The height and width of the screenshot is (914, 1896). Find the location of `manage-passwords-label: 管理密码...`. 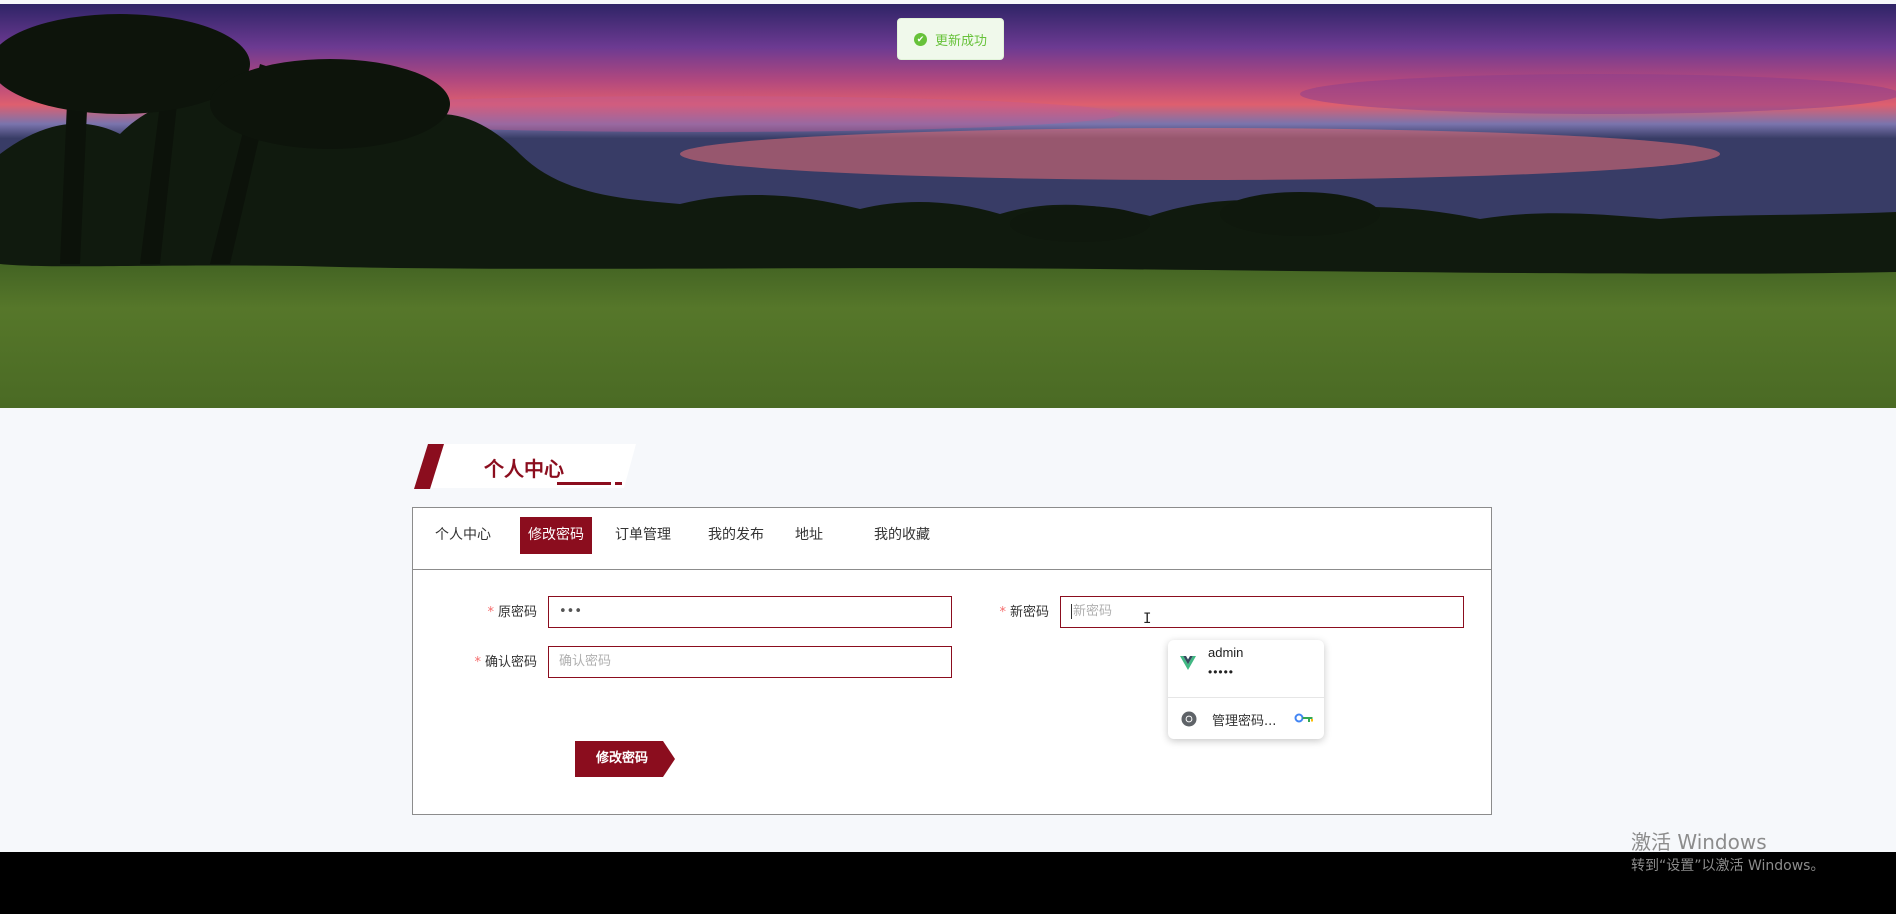

manage-passwords-label: 管理密码... is located at coordinates (1244, 721).